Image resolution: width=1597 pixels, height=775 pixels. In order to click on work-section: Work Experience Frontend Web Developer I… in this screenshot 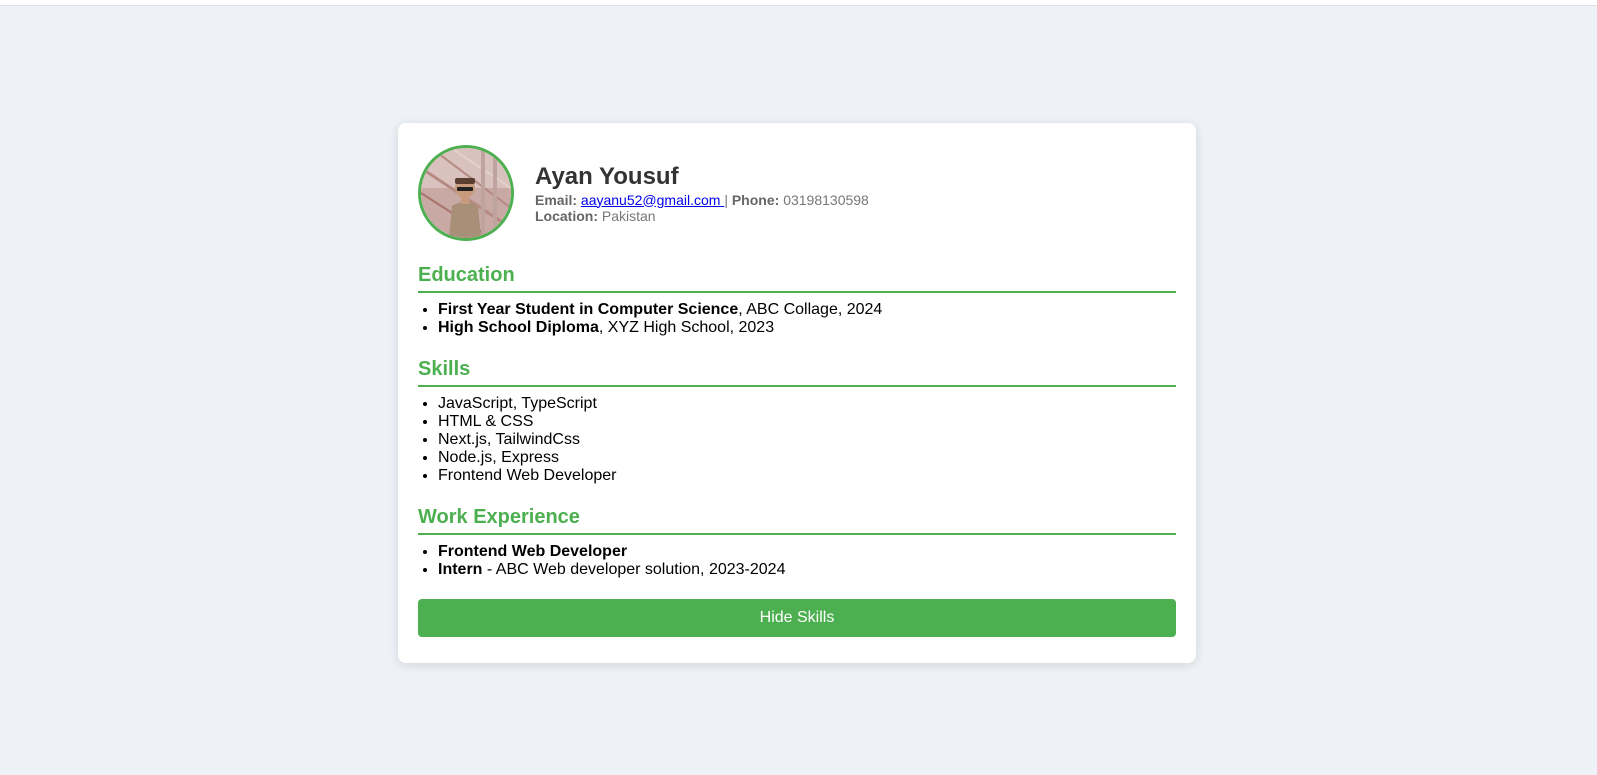, I will do `click(797, 542)`.